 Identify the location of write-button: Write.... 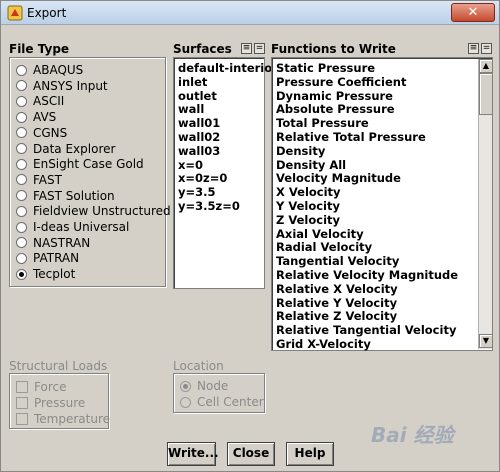
(193, 454).